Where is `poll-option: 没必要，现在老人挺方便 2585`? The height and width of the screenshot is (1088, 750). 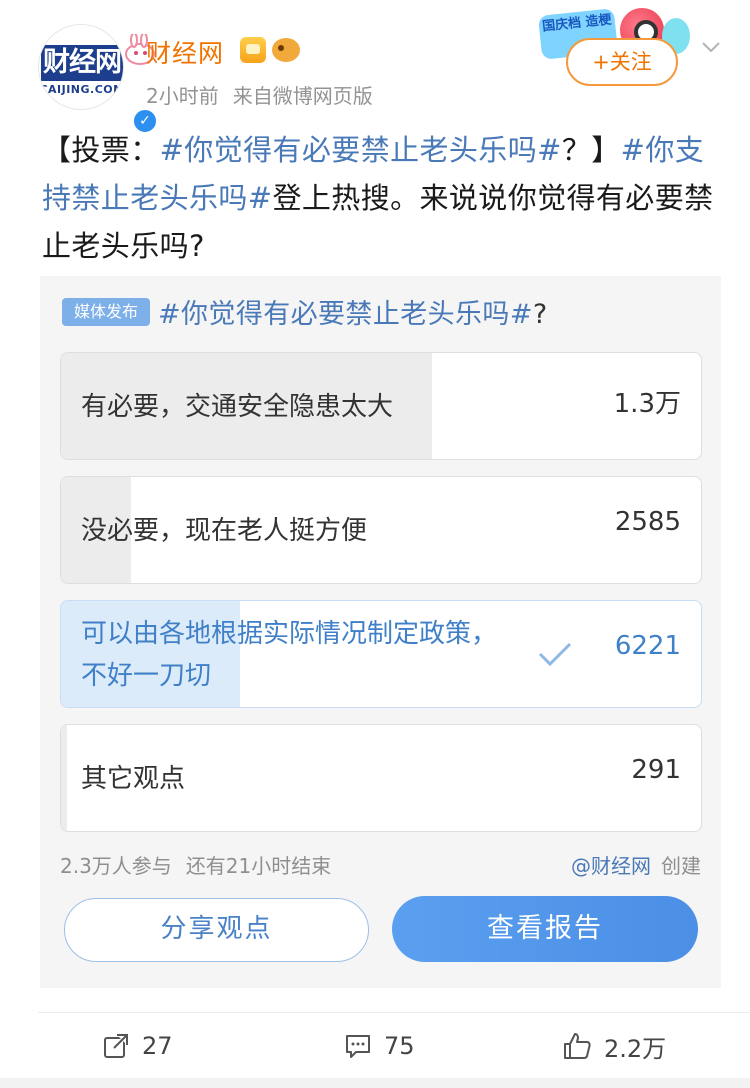 poll-option: 没必要，现在老人挺方便 2585 is located at coordinates (381, 530).